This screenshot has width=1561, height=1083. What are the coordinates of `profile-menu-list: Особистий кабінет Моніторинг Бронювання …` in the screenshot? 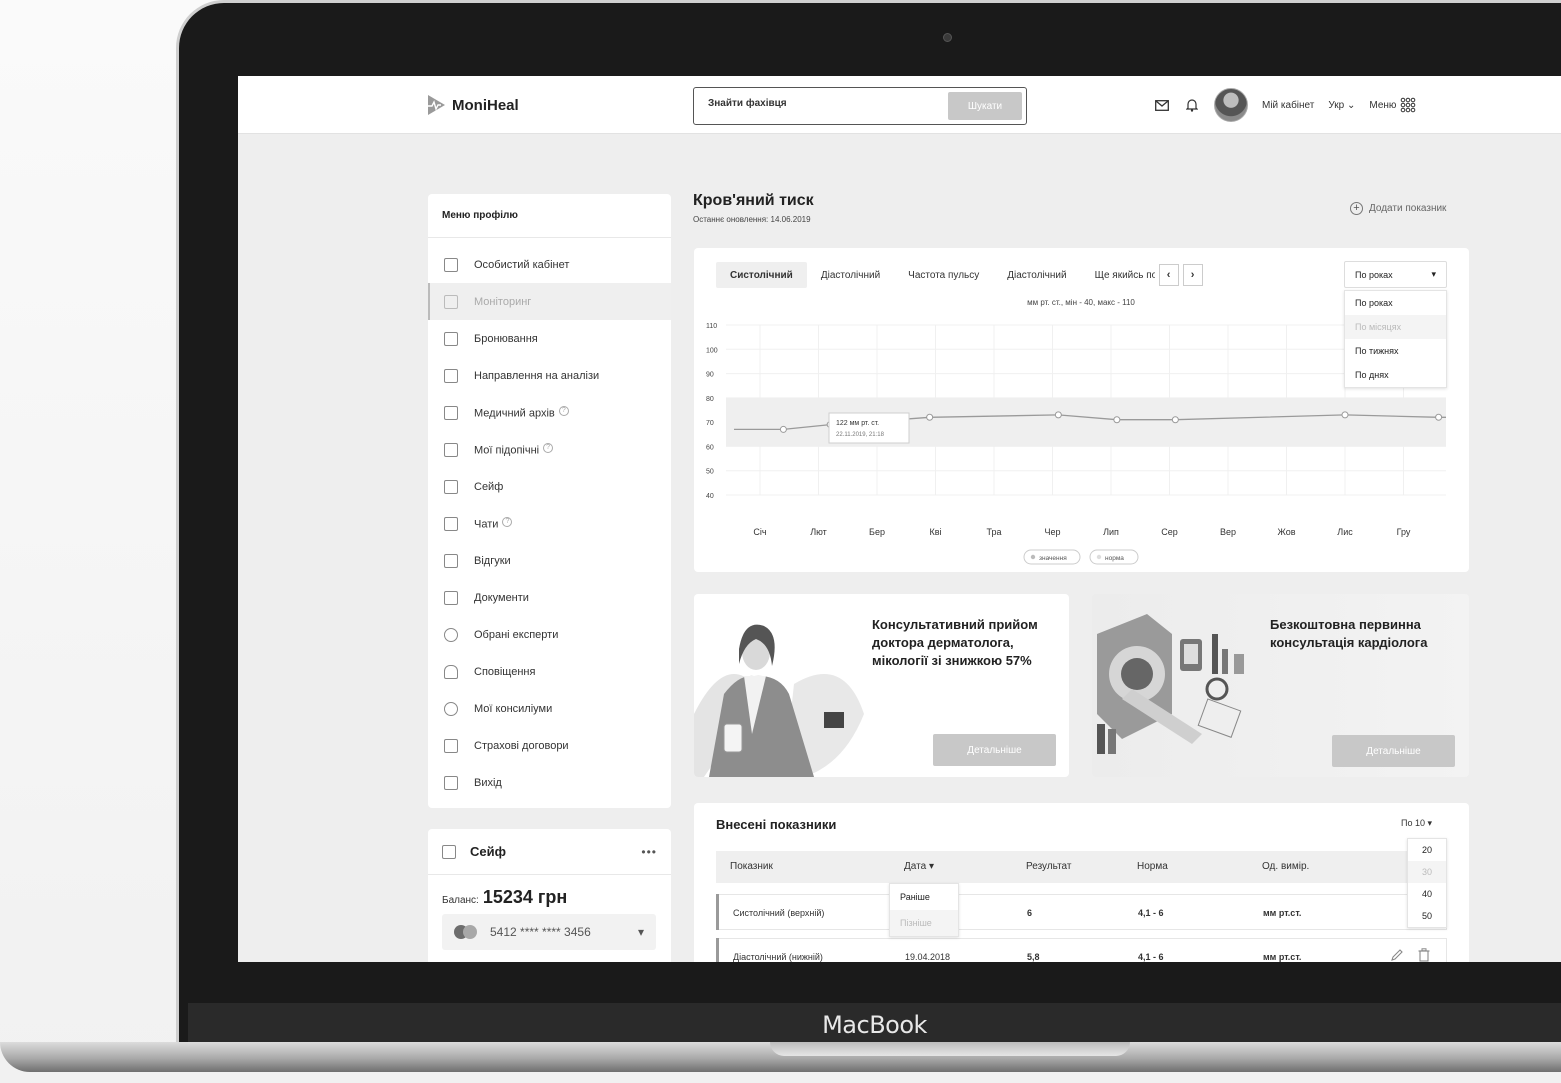 It's located at (549, 519).